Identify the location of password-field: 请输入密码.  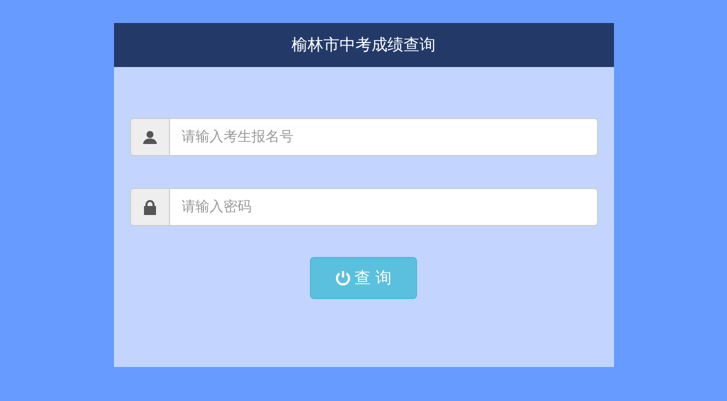
(364, 207).